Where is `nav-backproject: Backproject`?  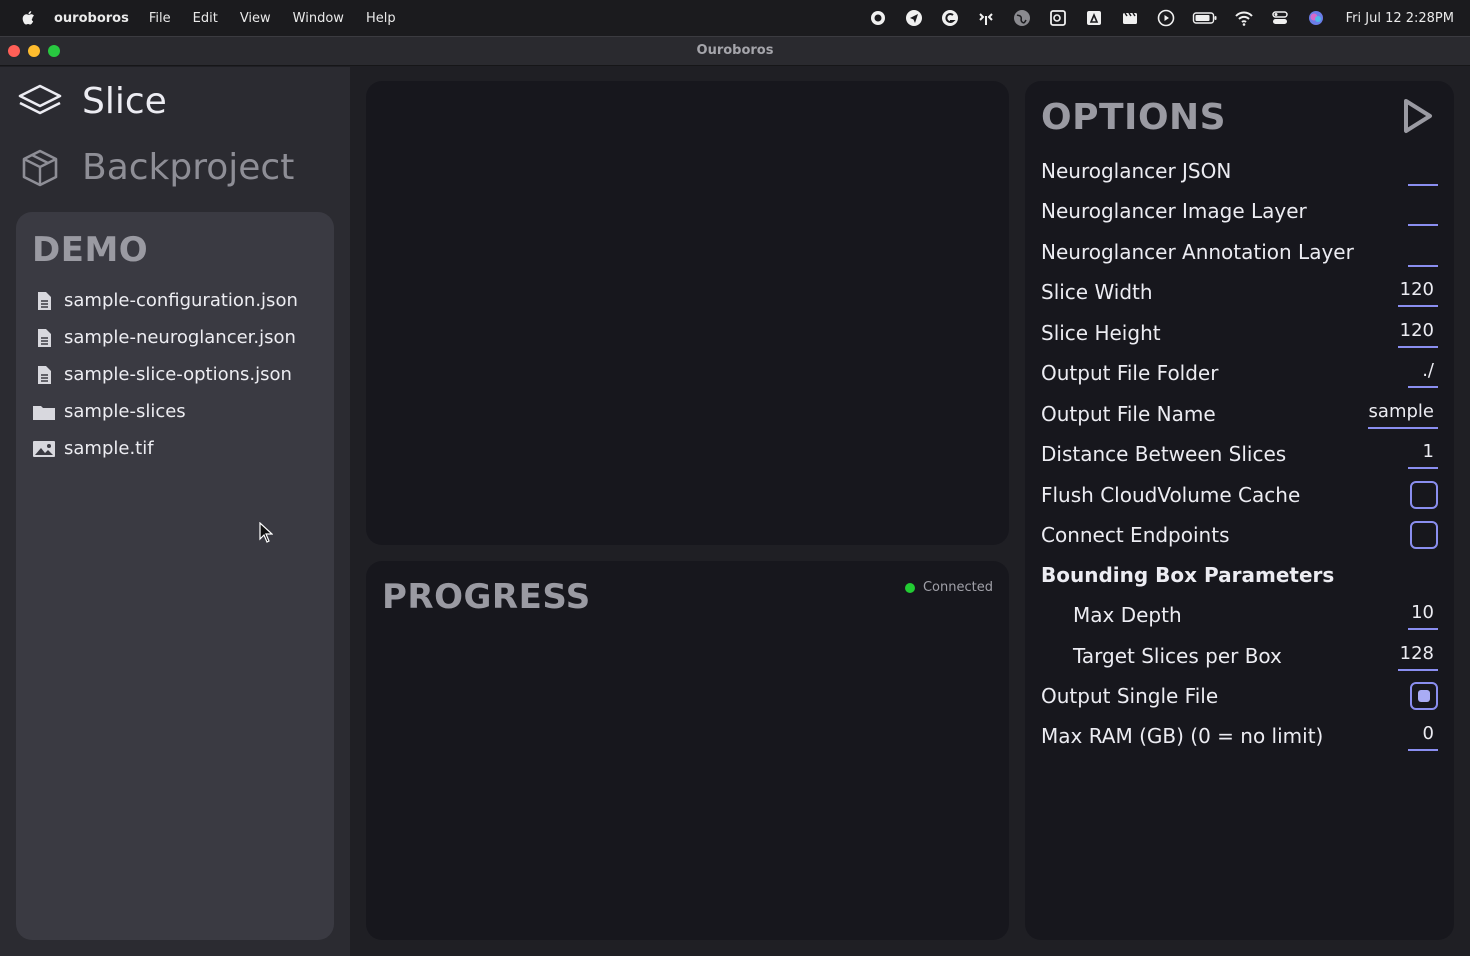 nav-backproject: Backproject is located at coordinates (155, 167).